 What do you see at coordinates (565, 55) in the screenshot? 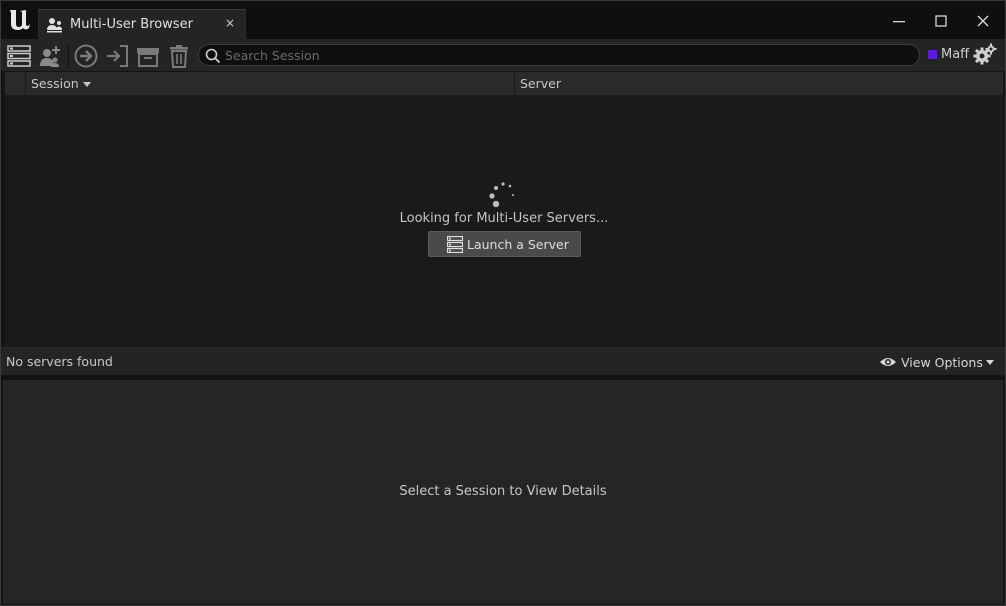
I see `search-input` at bounding box center [565, 55].